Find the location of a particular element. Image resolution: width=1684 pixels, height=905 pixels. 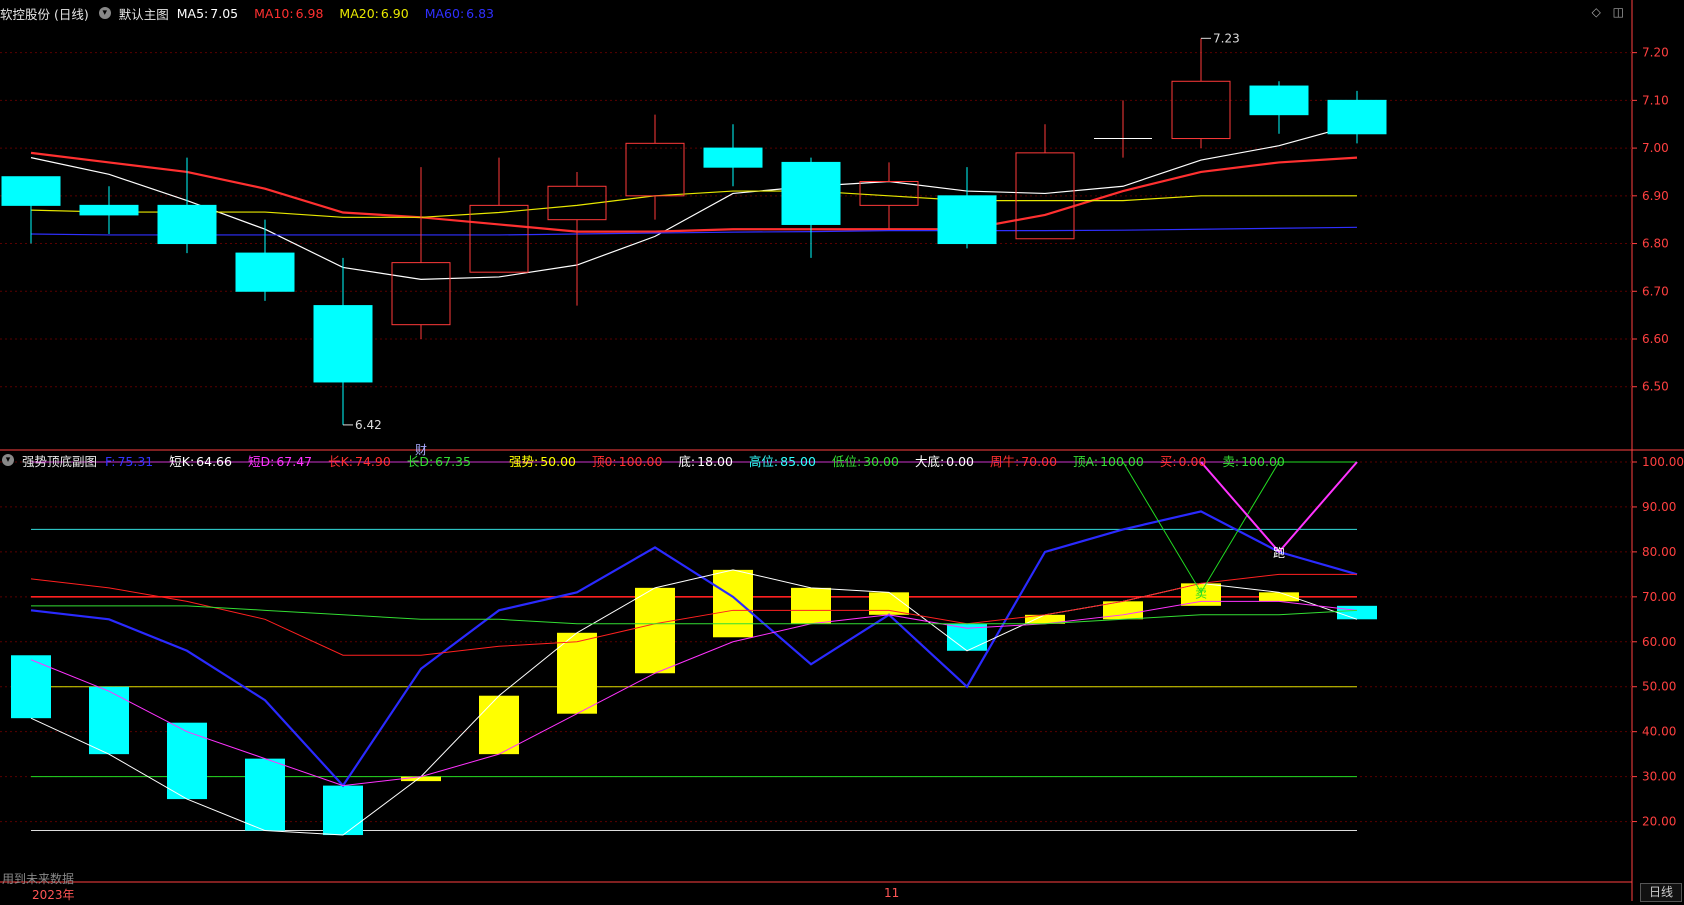

legend-item: 买: 0.00 is located at coordinates (1187, 461).